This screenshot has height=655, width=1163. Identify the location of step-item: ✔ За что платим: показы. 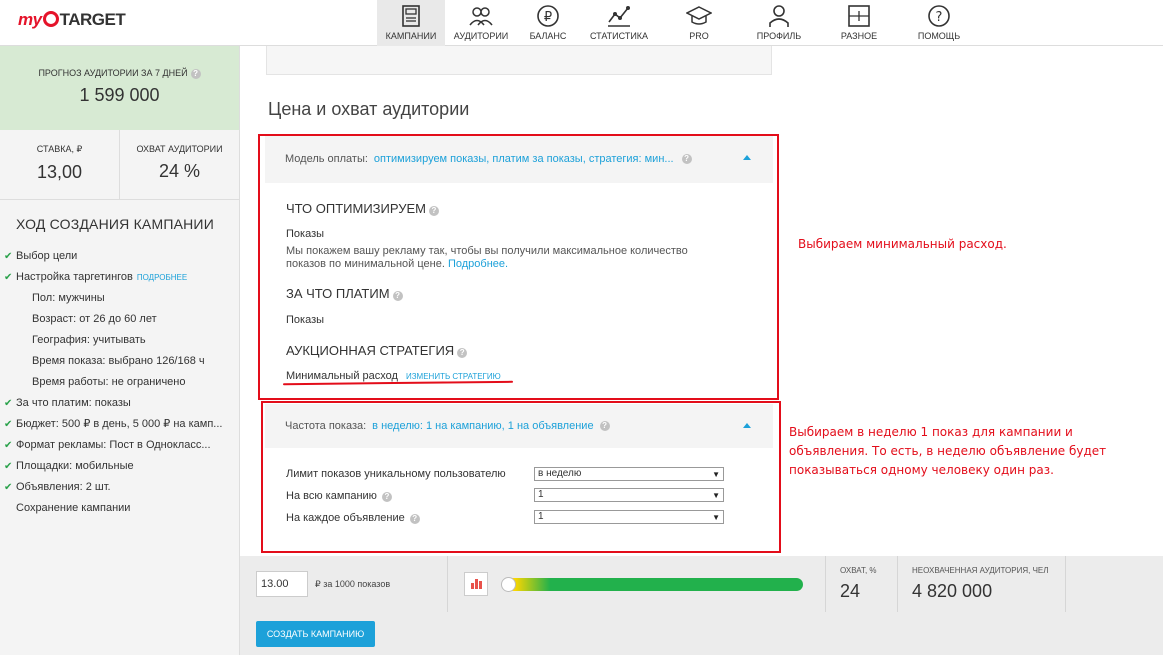
(121, 403).